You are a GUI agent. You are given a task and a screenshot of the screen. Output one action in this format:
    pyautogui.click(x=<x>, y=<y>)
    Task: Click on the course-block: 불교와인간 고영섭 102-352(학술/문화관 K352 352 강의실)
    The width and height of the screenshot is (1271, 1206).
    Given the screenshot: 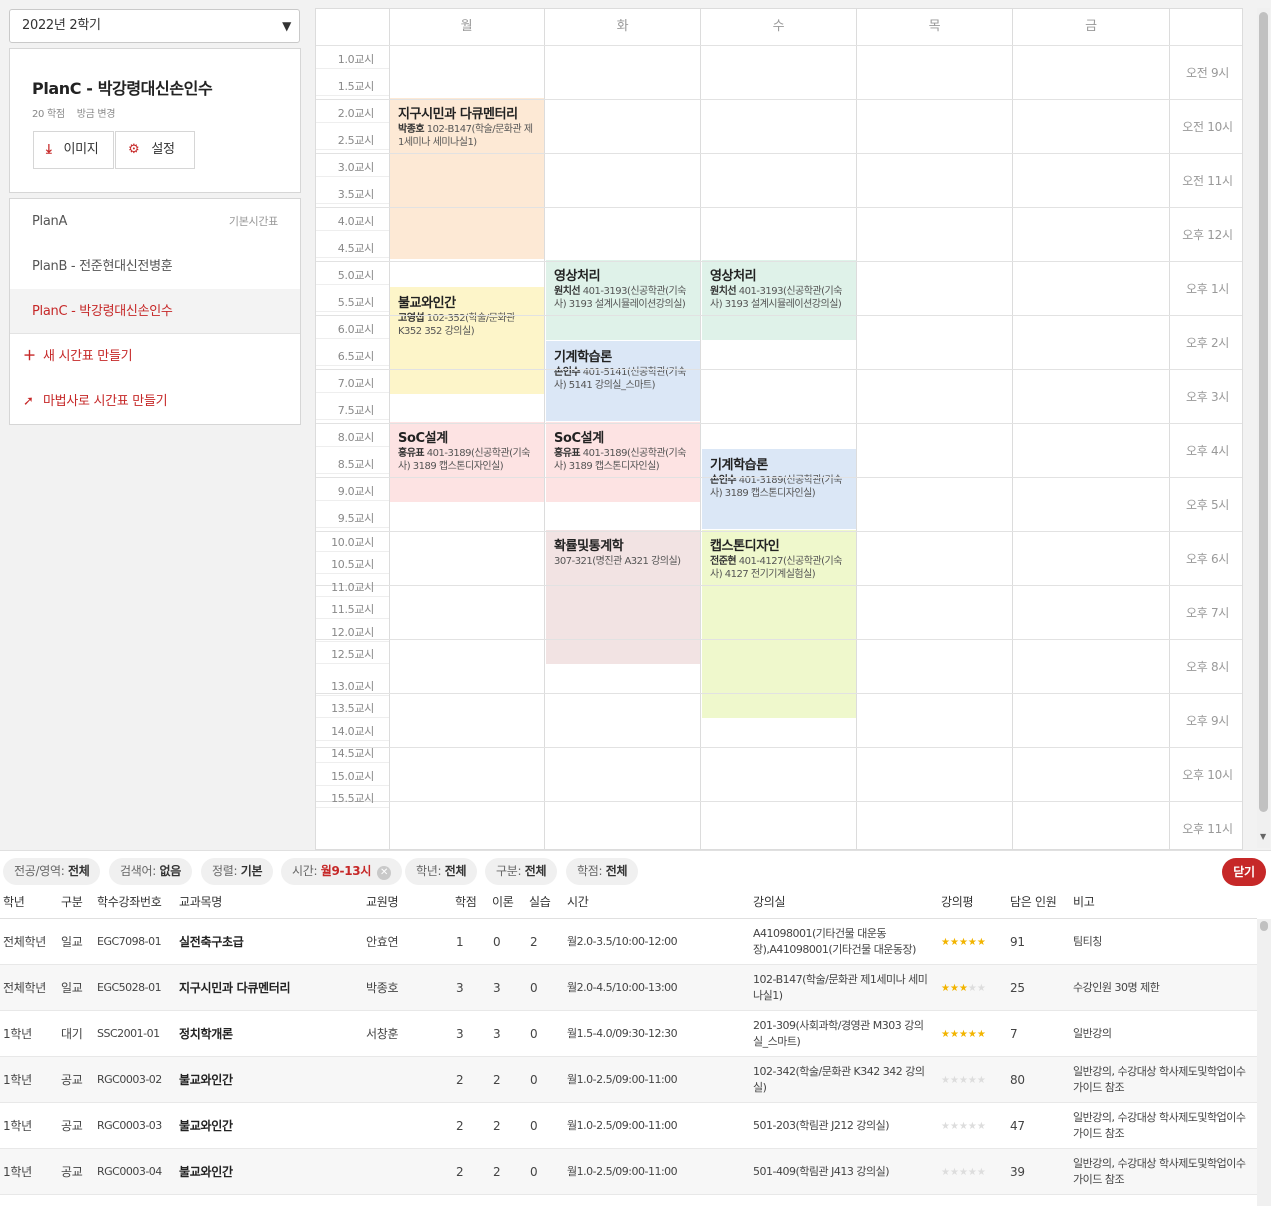 What is the action you would take?
    pyautogui.click(x=467, y=340)
    